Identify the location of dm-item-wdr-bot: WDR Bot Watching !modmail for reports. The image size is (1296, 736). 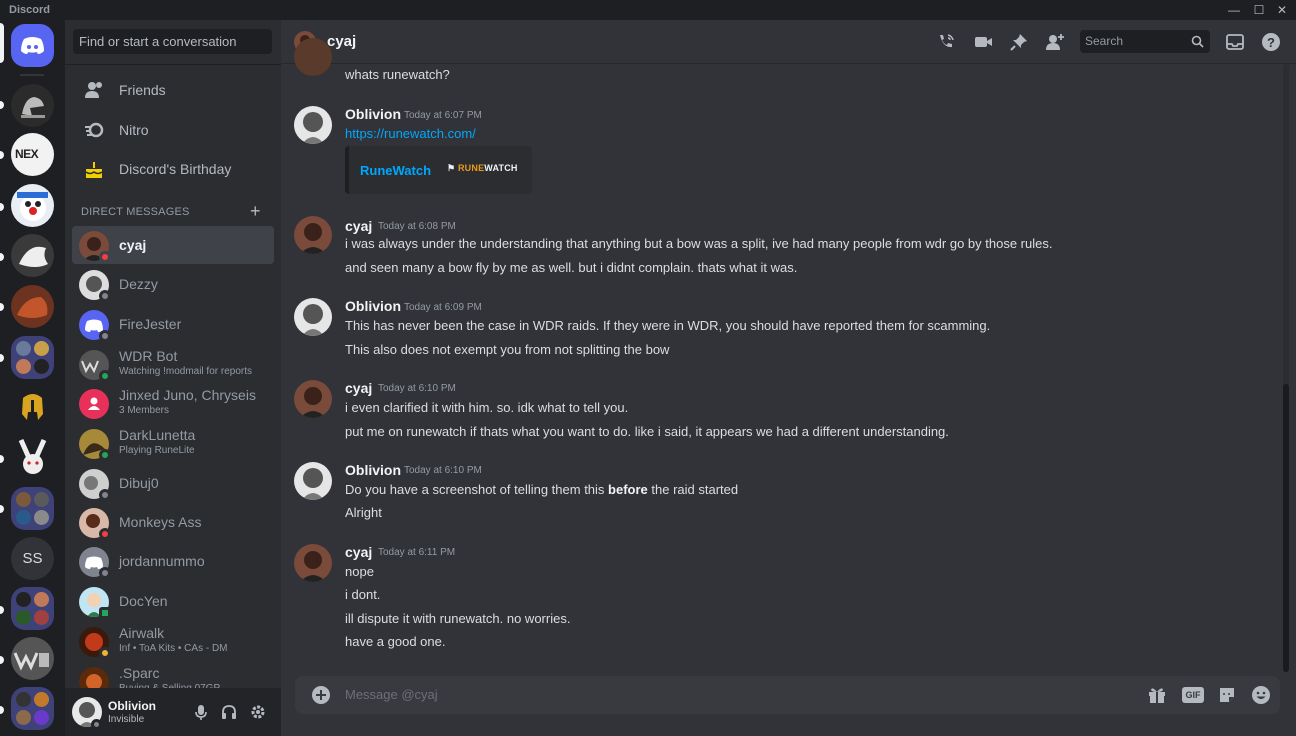
(173, 364).